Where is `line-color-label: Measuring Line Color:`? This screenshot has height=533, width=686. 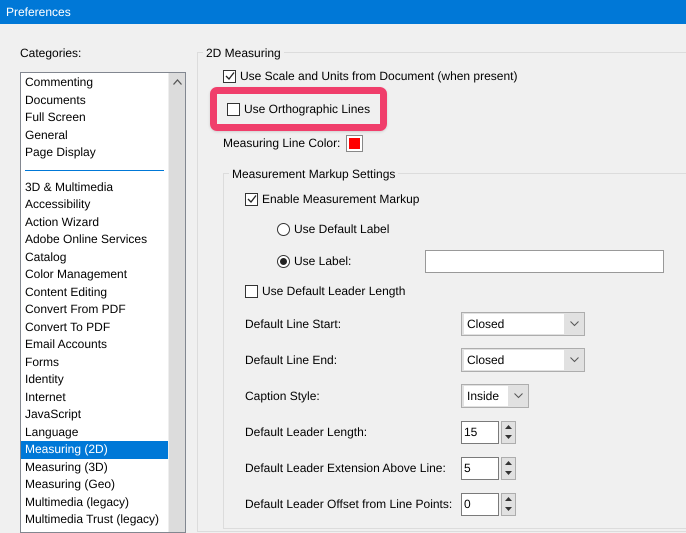
line-color-label: Measuring Line Color: is located at coordinates (281, 143).